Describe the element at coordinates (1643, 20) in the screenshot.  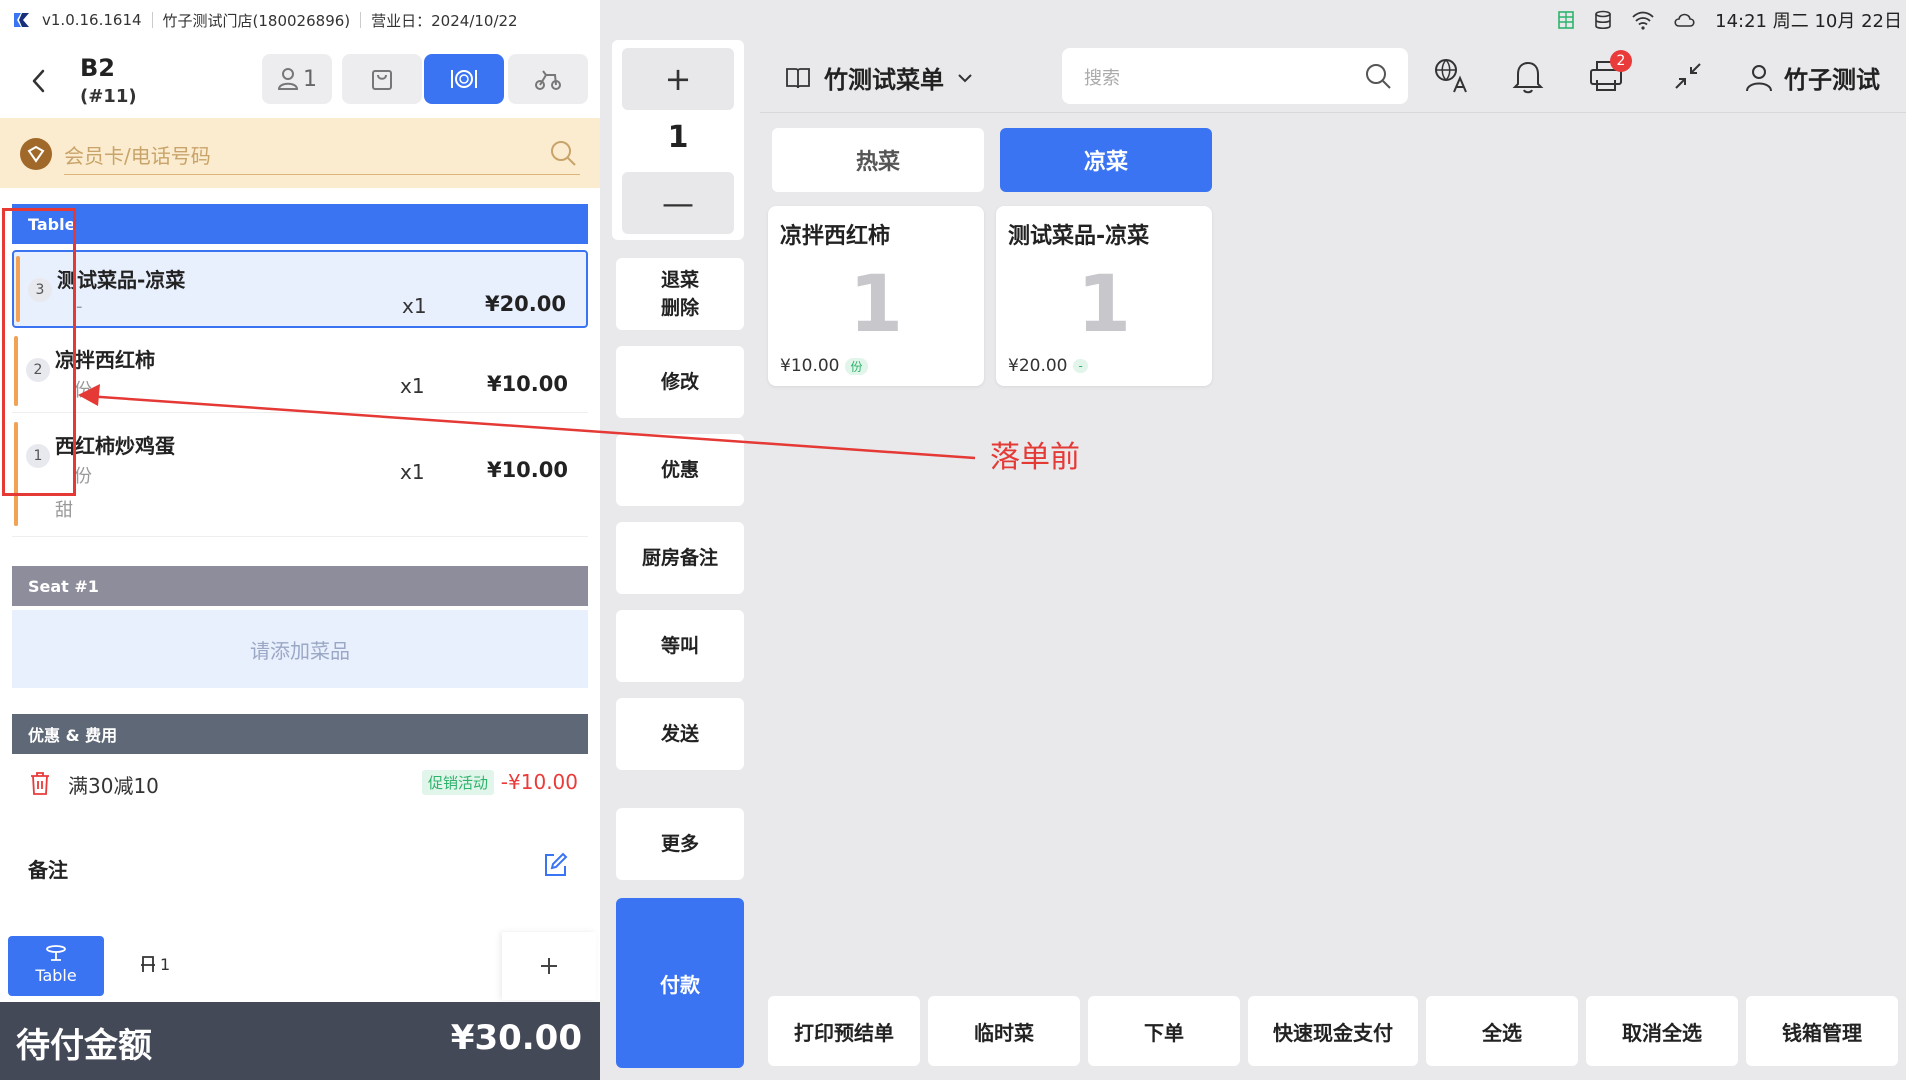
I see `wifi-icon` at that location.